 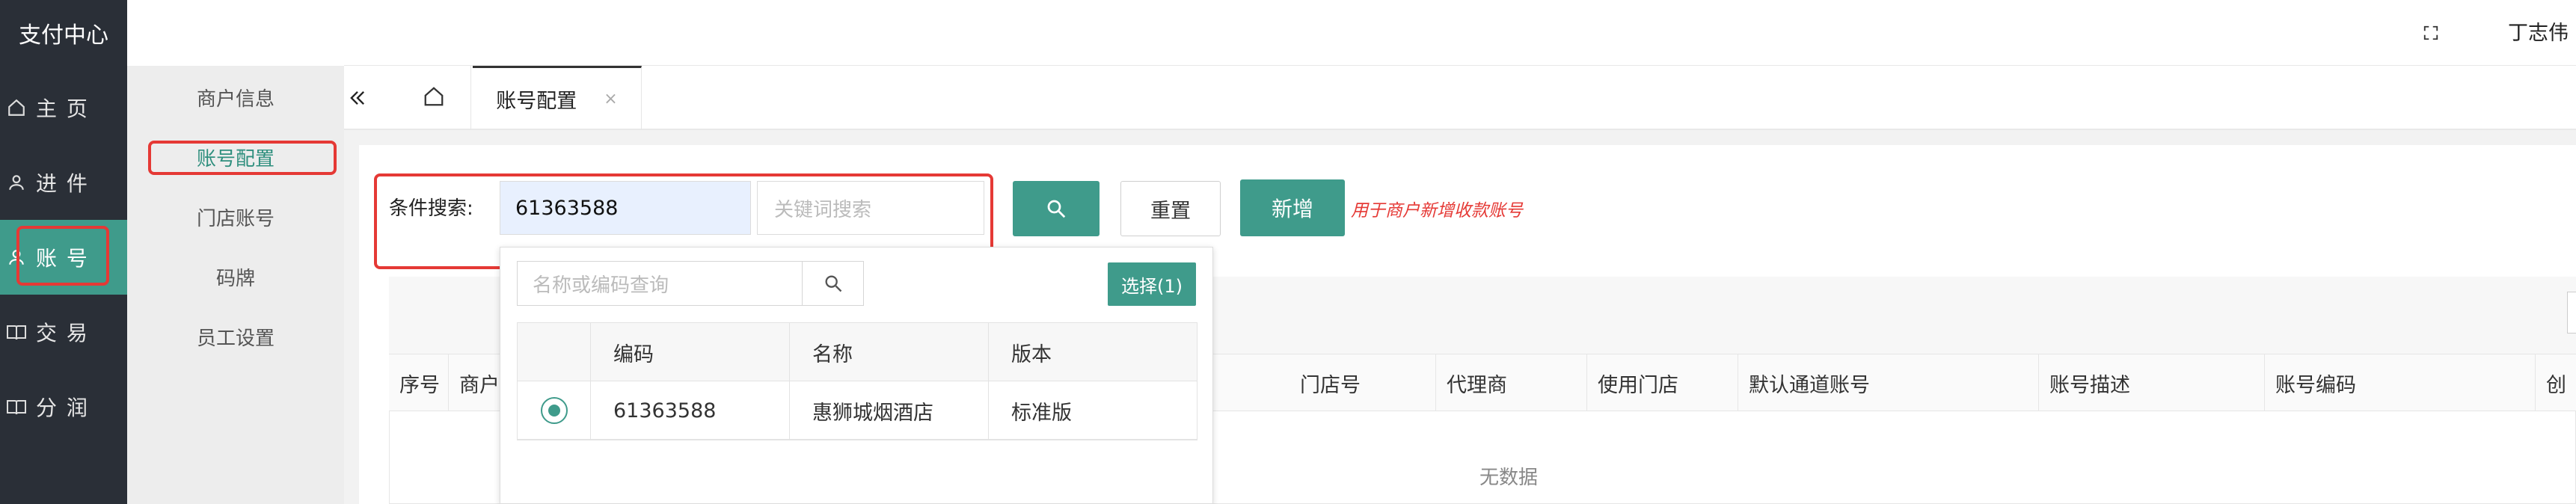 I want to click on table-tool-button, so click(x=2571, y=313).